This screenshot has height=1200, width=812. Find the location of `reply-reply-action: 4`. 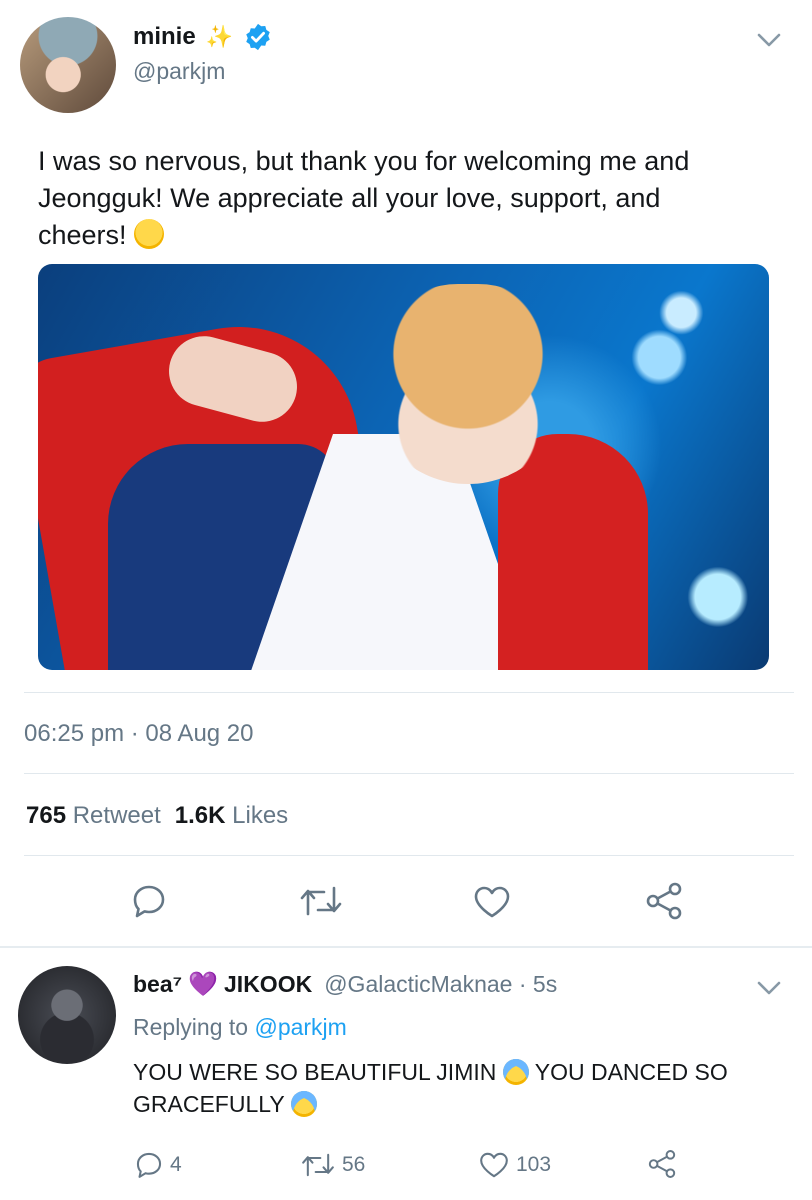

reply-reply-action: 4 is located at coordinates (158, 1165).